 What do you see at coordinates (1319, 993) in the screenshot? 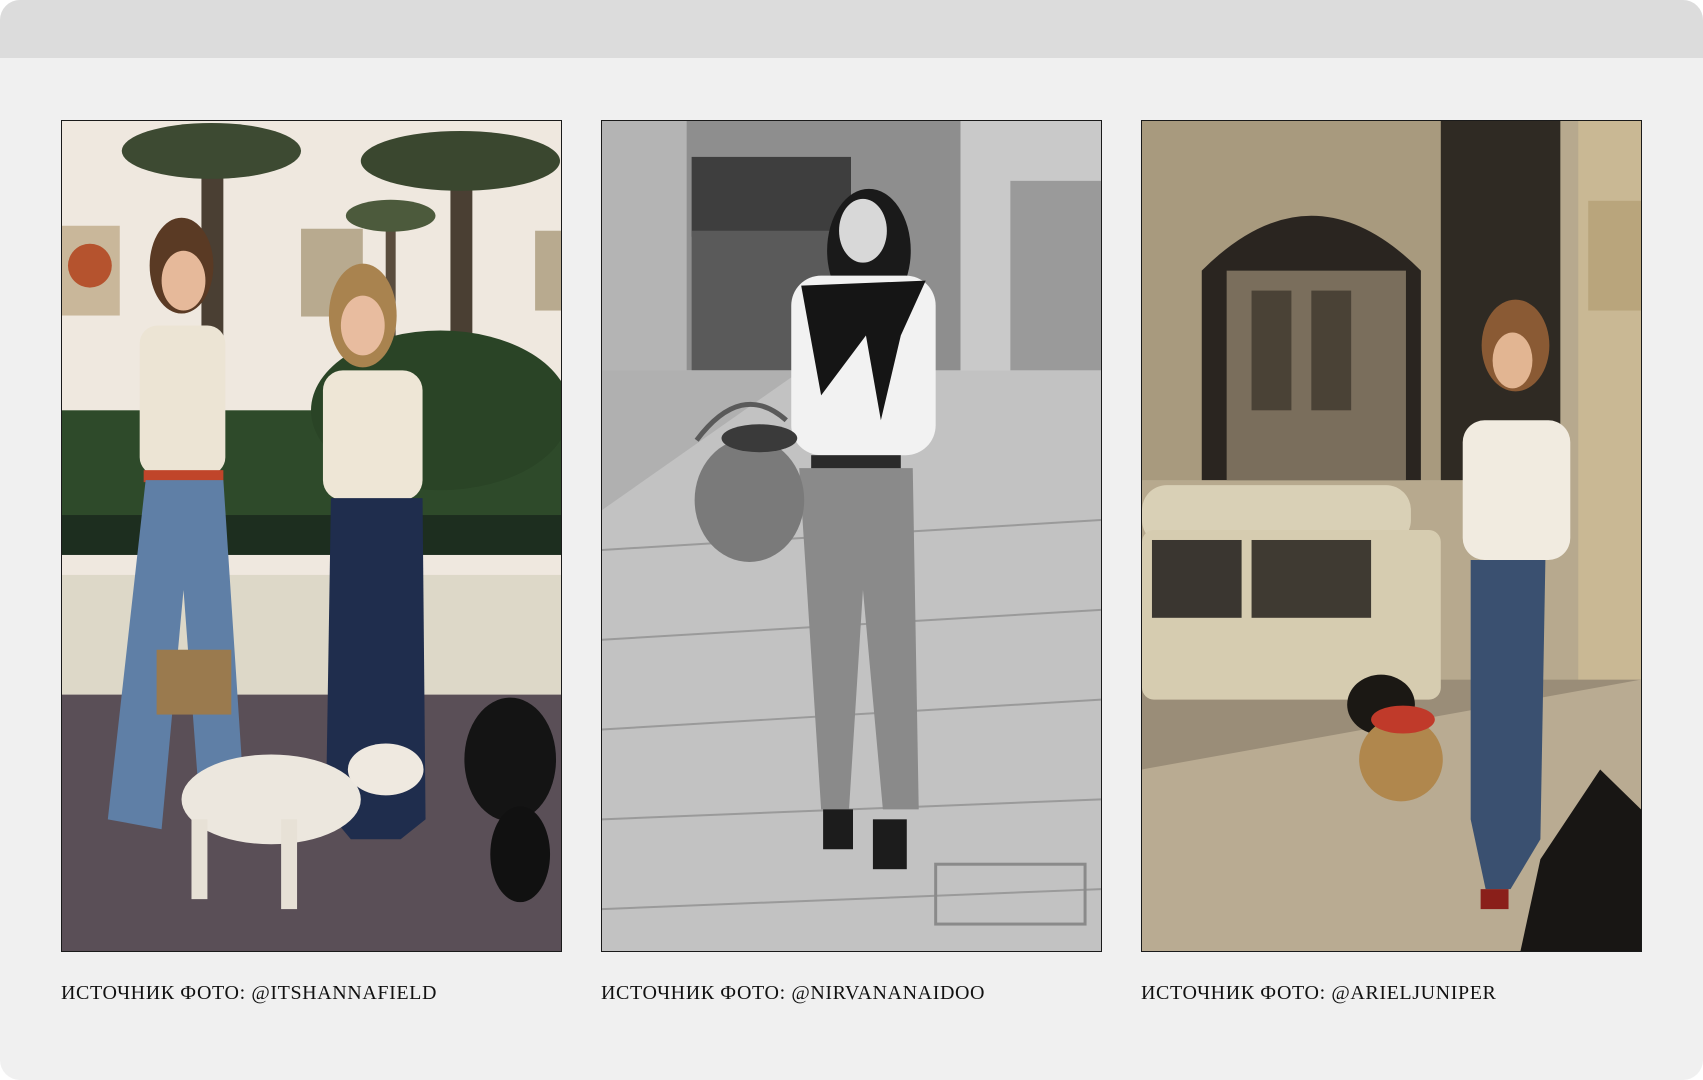
I see `photo-caption-3: ИСТОЧНИК ФОТО: @ARIELJUNIPER` at bounding box center [1319, 993].